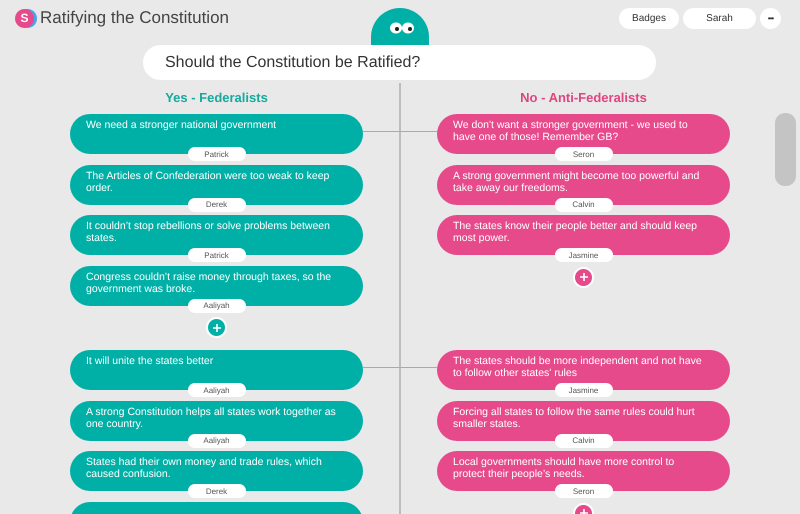  What do you see at coordinates (209, 282) in the screenshot?
I see `argument-text: Congress couldn’t raise money through taxes, so the government was broke.` at bounding box center [209, 282].